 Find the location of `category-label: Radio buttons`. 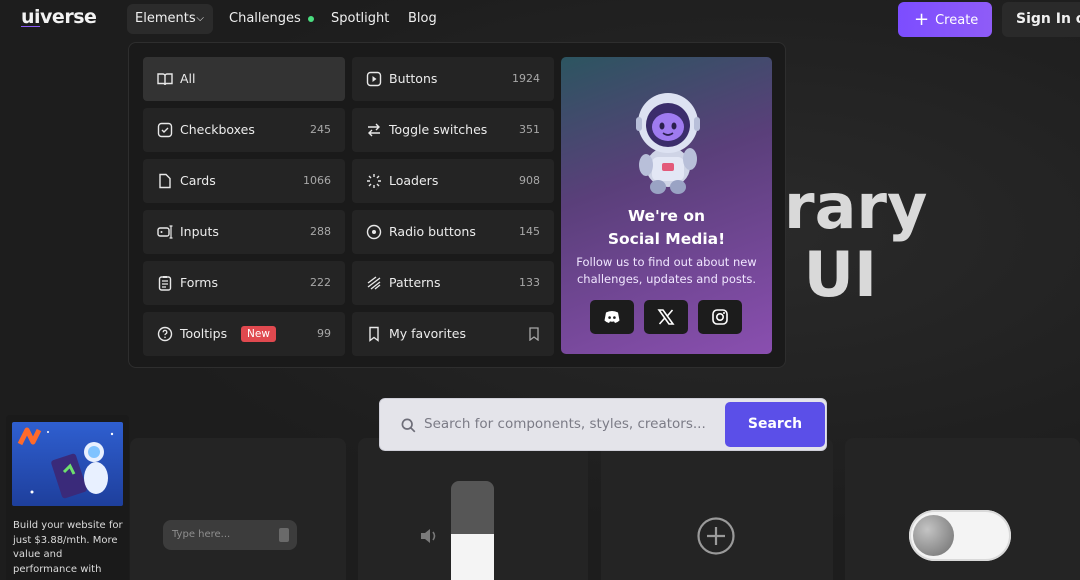

category-label: Radio buttons is located at coordinates (432, 231).